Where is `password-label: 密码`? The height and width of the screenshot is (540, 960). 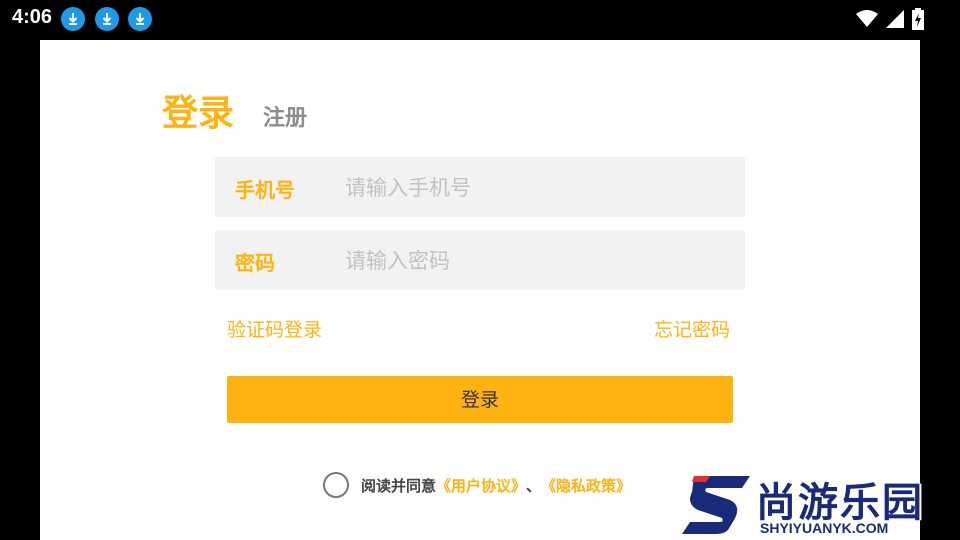 password-label: 密码 is located at coordinates (255, 263).